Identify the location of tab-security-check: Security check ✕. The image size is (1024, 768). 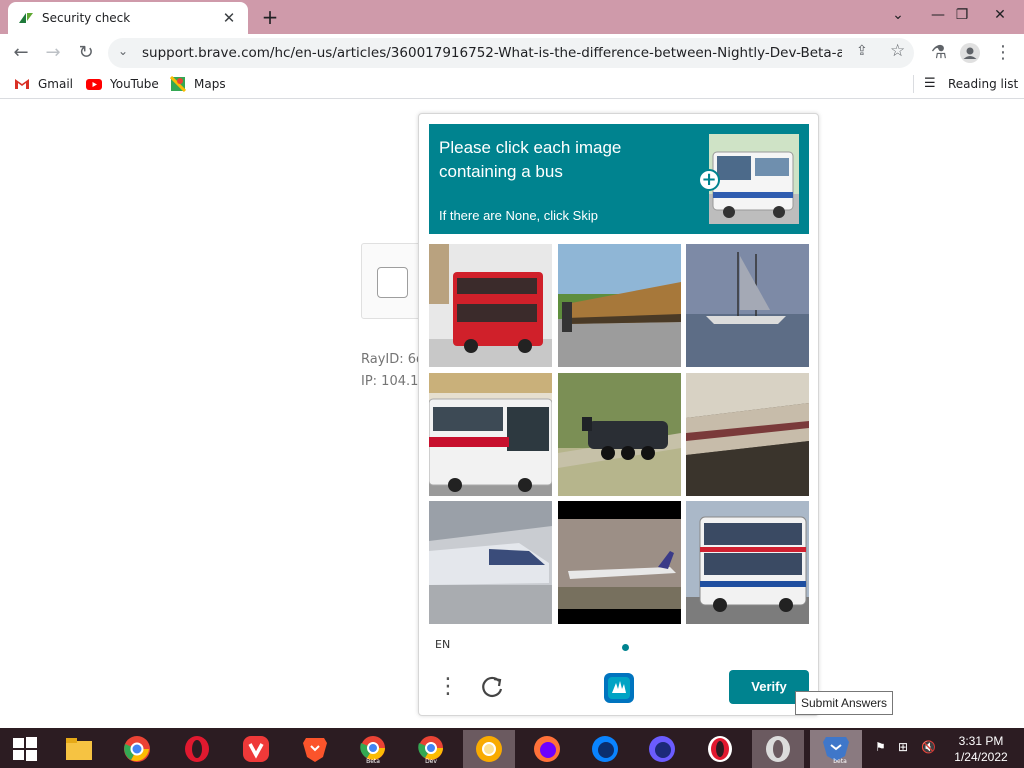
(128, 18).